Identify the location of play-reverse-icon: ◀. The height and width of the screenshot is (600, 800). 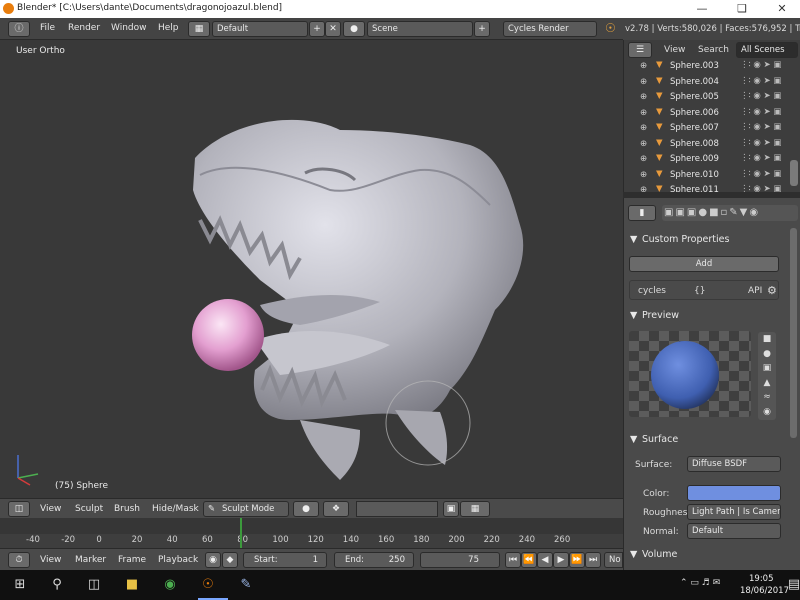
(545, 560).